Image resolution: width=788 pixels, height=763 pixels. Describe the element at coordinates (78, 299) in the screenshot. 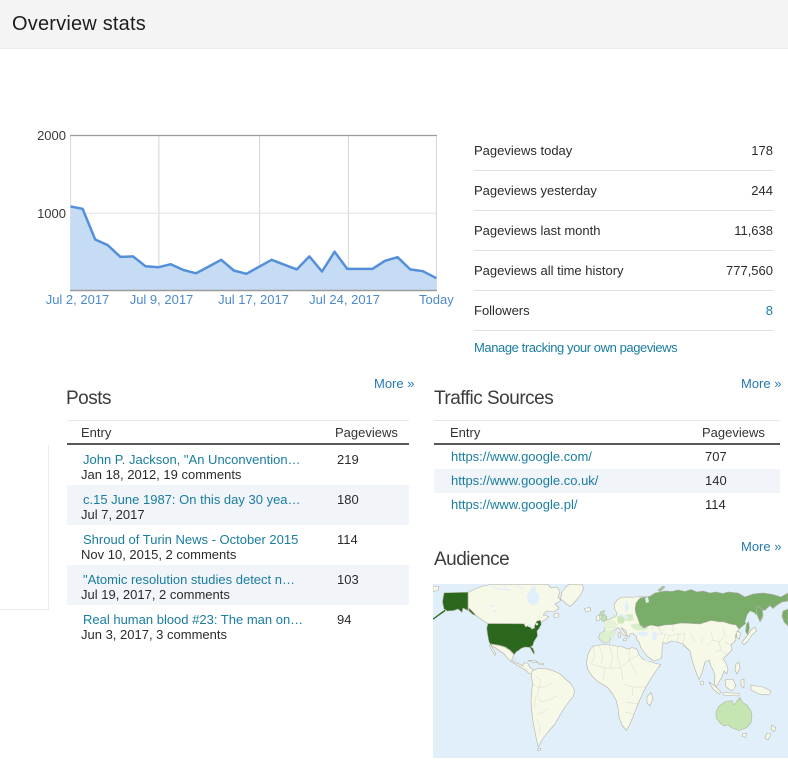

I see `svg-text: Jul 2, 2017` at that location.